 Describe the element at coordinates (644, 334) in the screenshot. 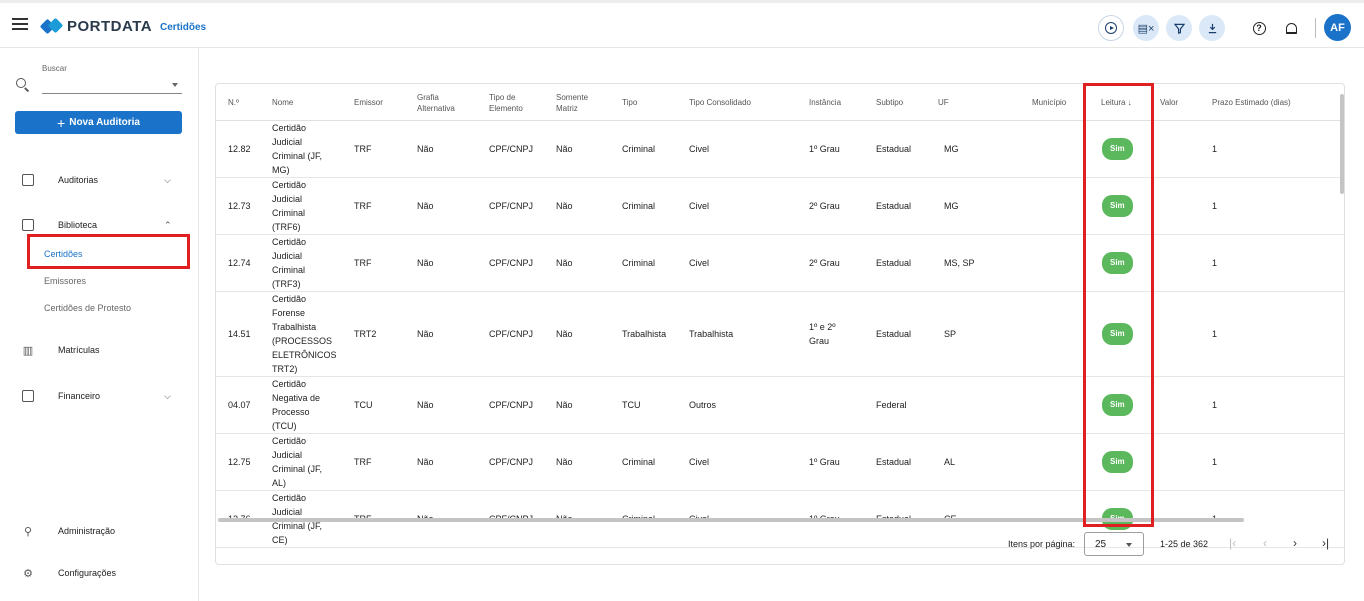

I see `cell-tipo: Trabalhista` at that location.